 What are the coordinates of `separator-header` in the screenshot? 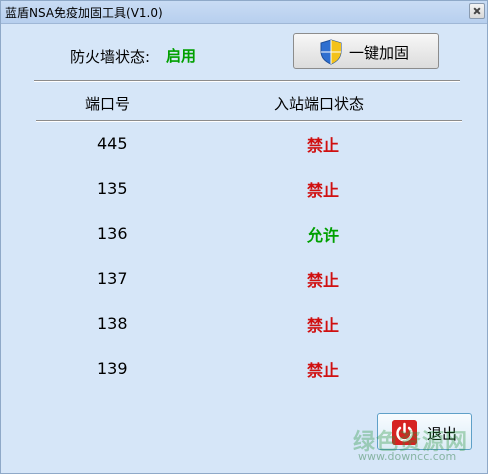 It's located at (249, 121).